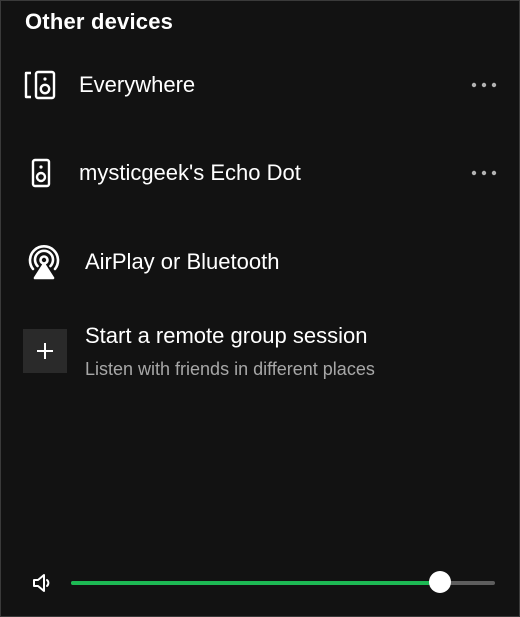 This screenshot has height=617, width=520. I want to click on group-session-title: Start a remote group session, so click(226, 335).